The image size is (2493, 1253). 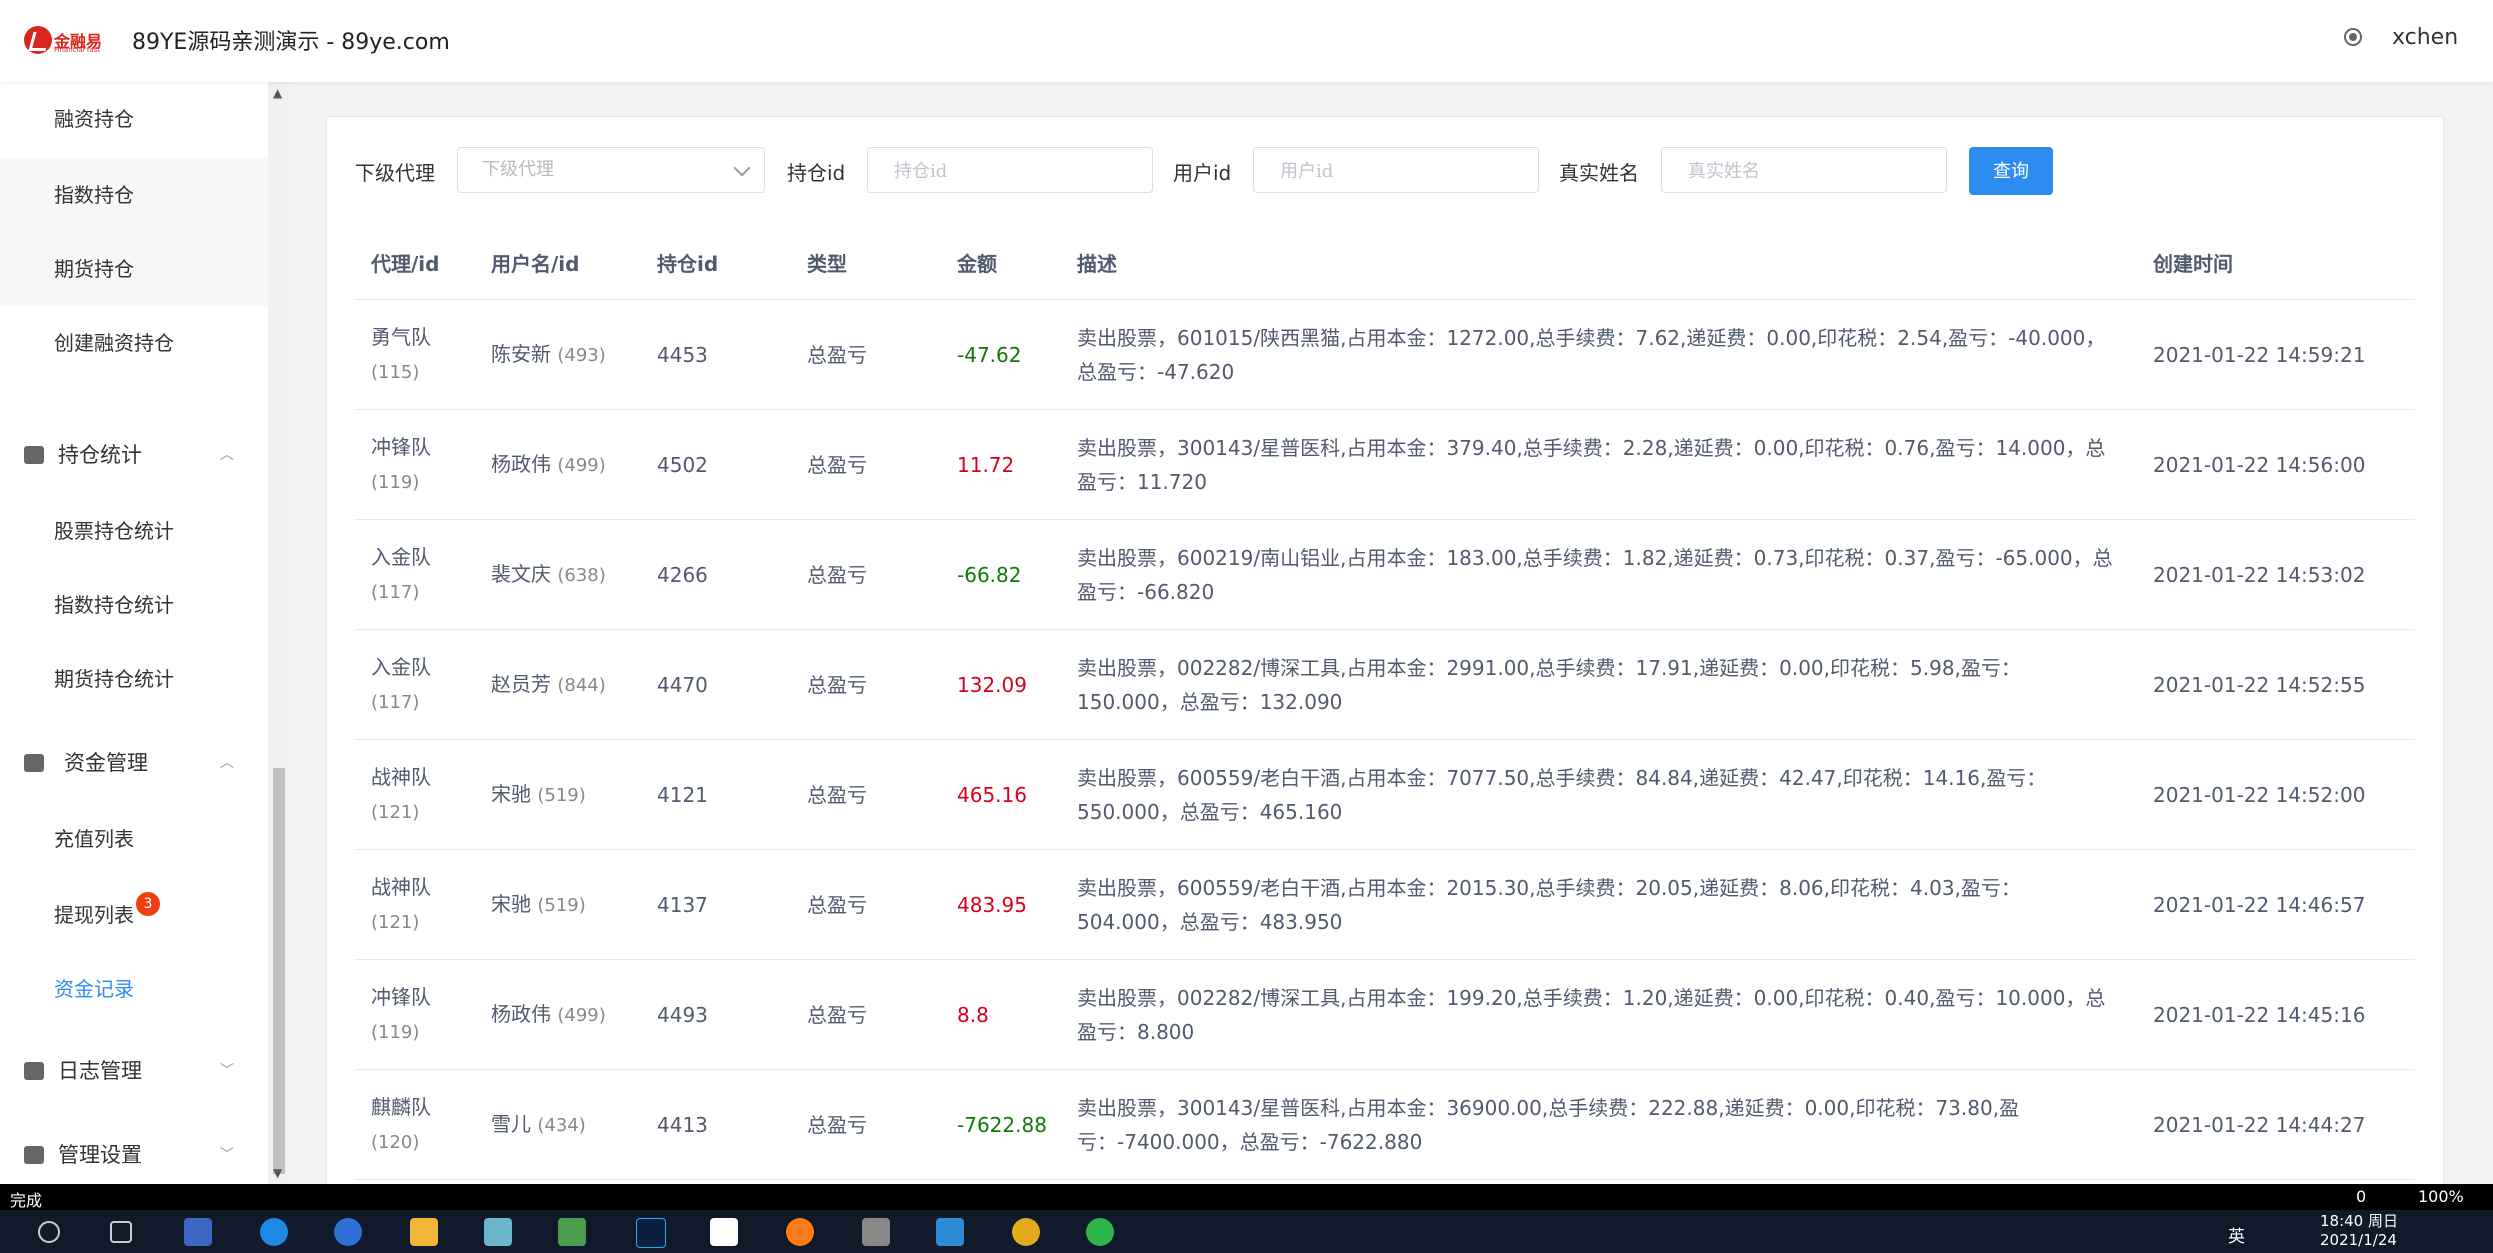 I want to click on column-header-description: 描述, so click(x=1599, y=262).